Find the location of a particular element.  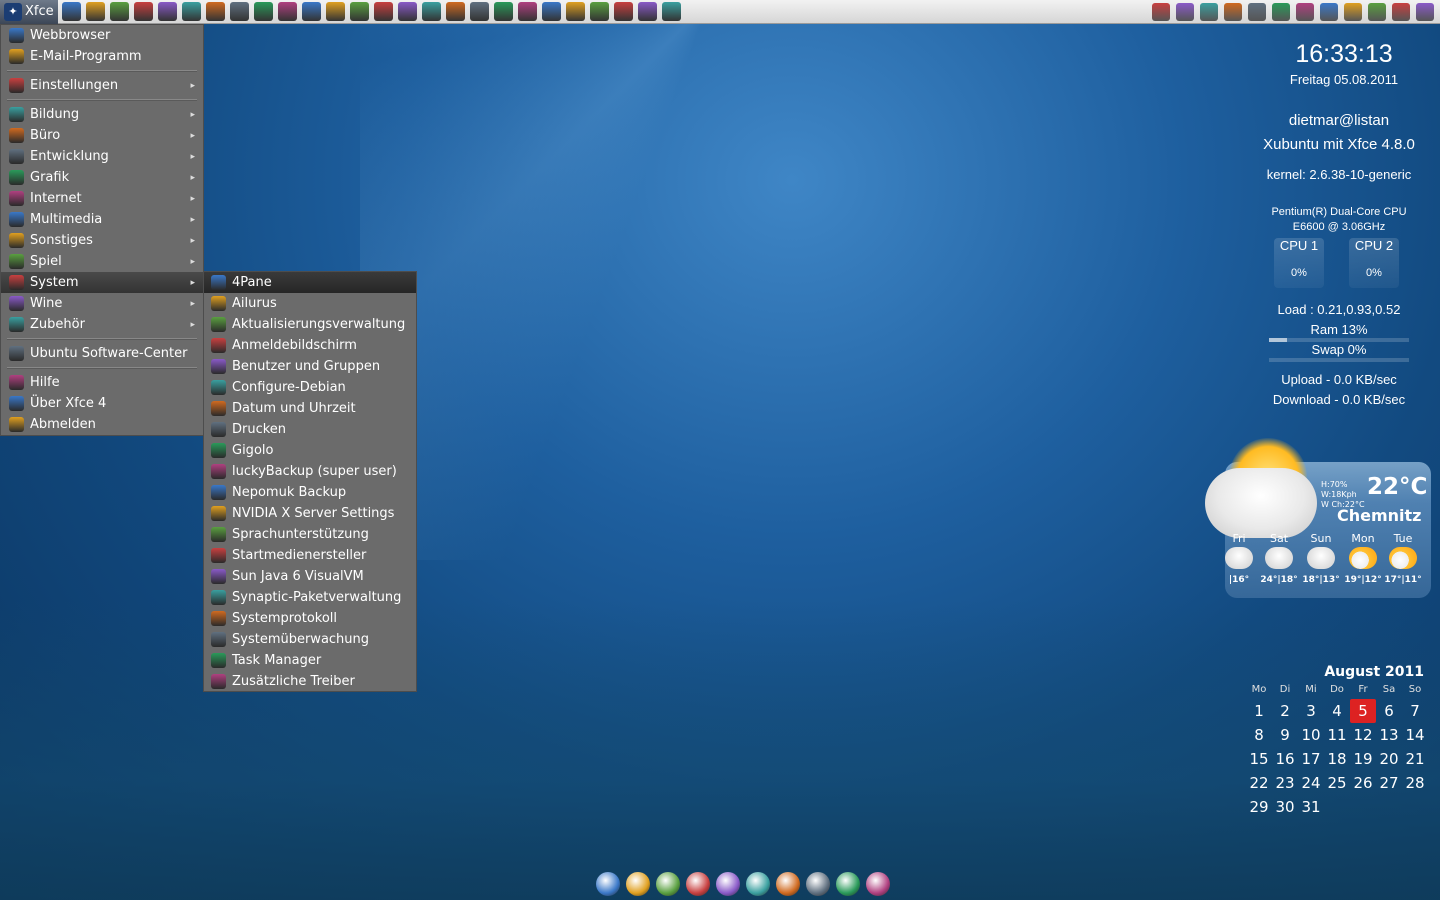

calendar-day: 24 is located at coordinates (1311, 783).